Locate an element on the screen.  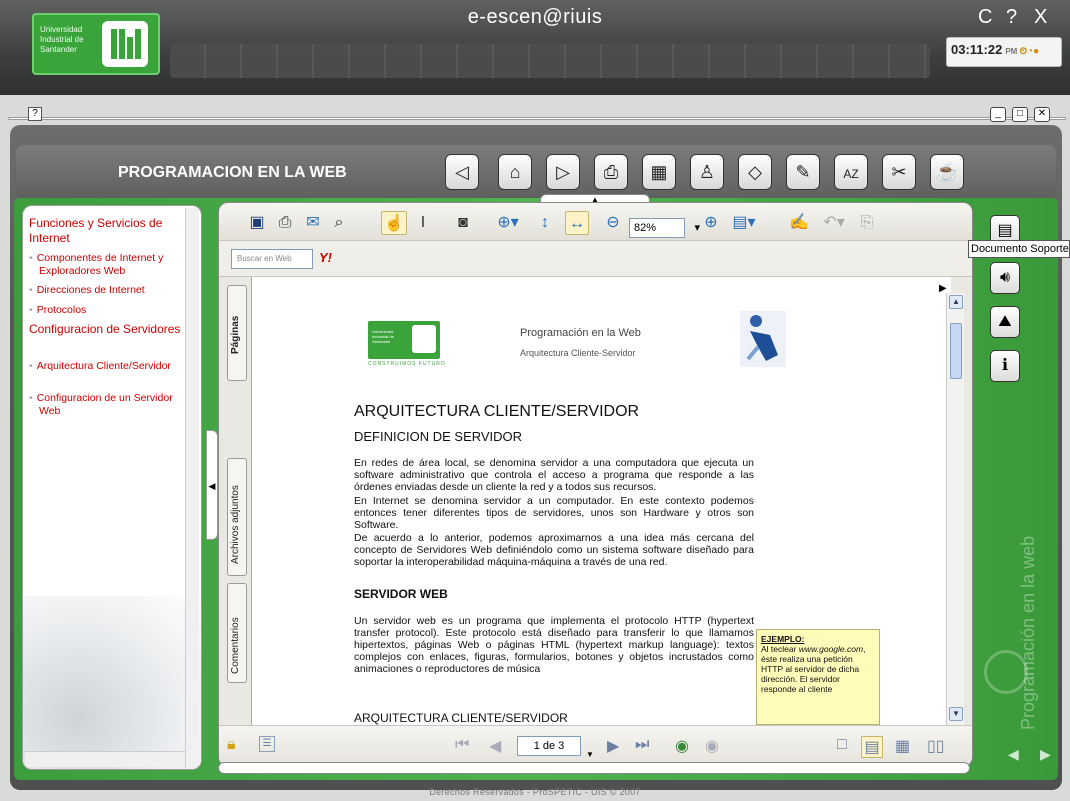
comment-icon: ✍ is located at coordinates (799, 223).